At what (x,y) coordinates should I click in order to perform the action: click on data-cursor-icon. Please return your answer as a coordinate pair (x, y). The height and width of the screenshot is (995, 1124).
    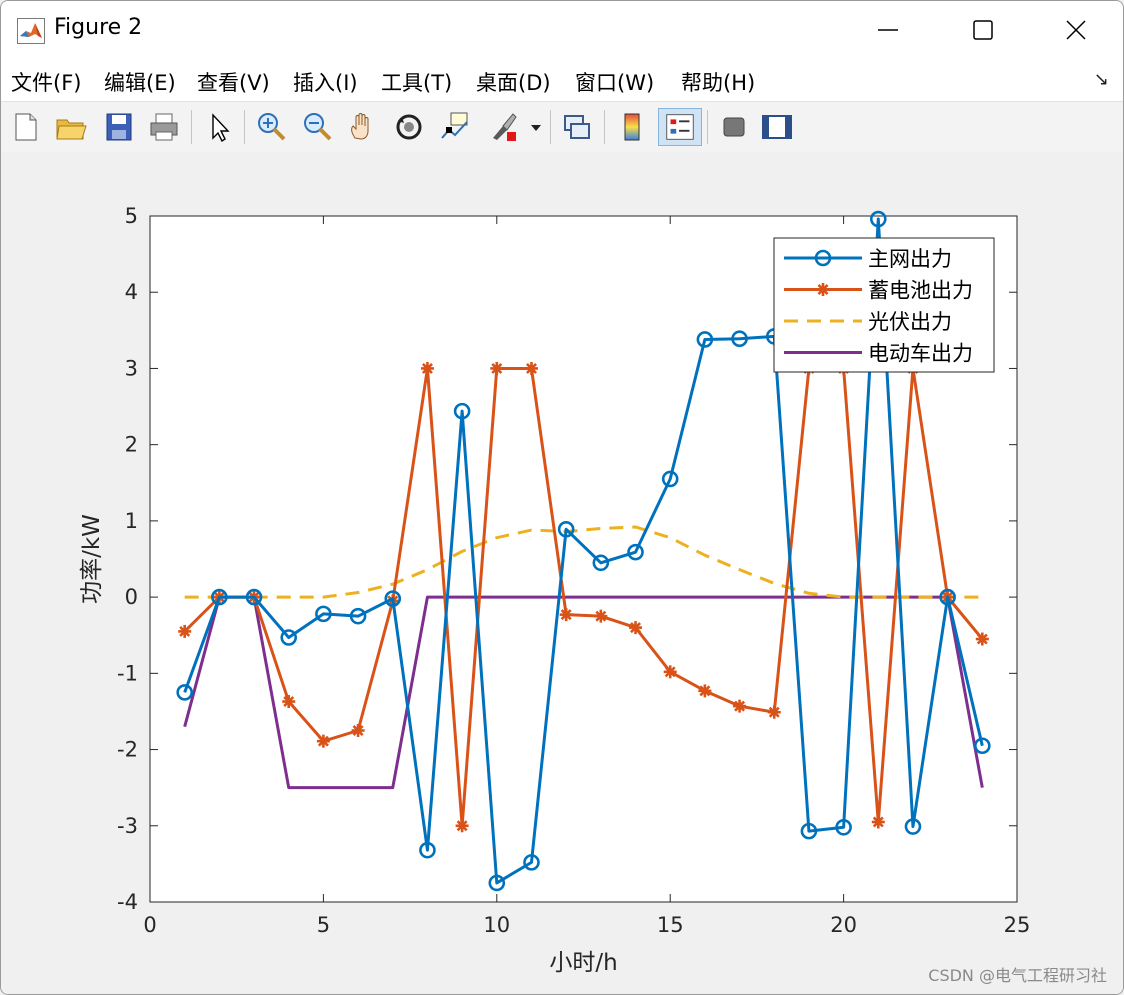
    Looking at the image, I should click on (454, 125).